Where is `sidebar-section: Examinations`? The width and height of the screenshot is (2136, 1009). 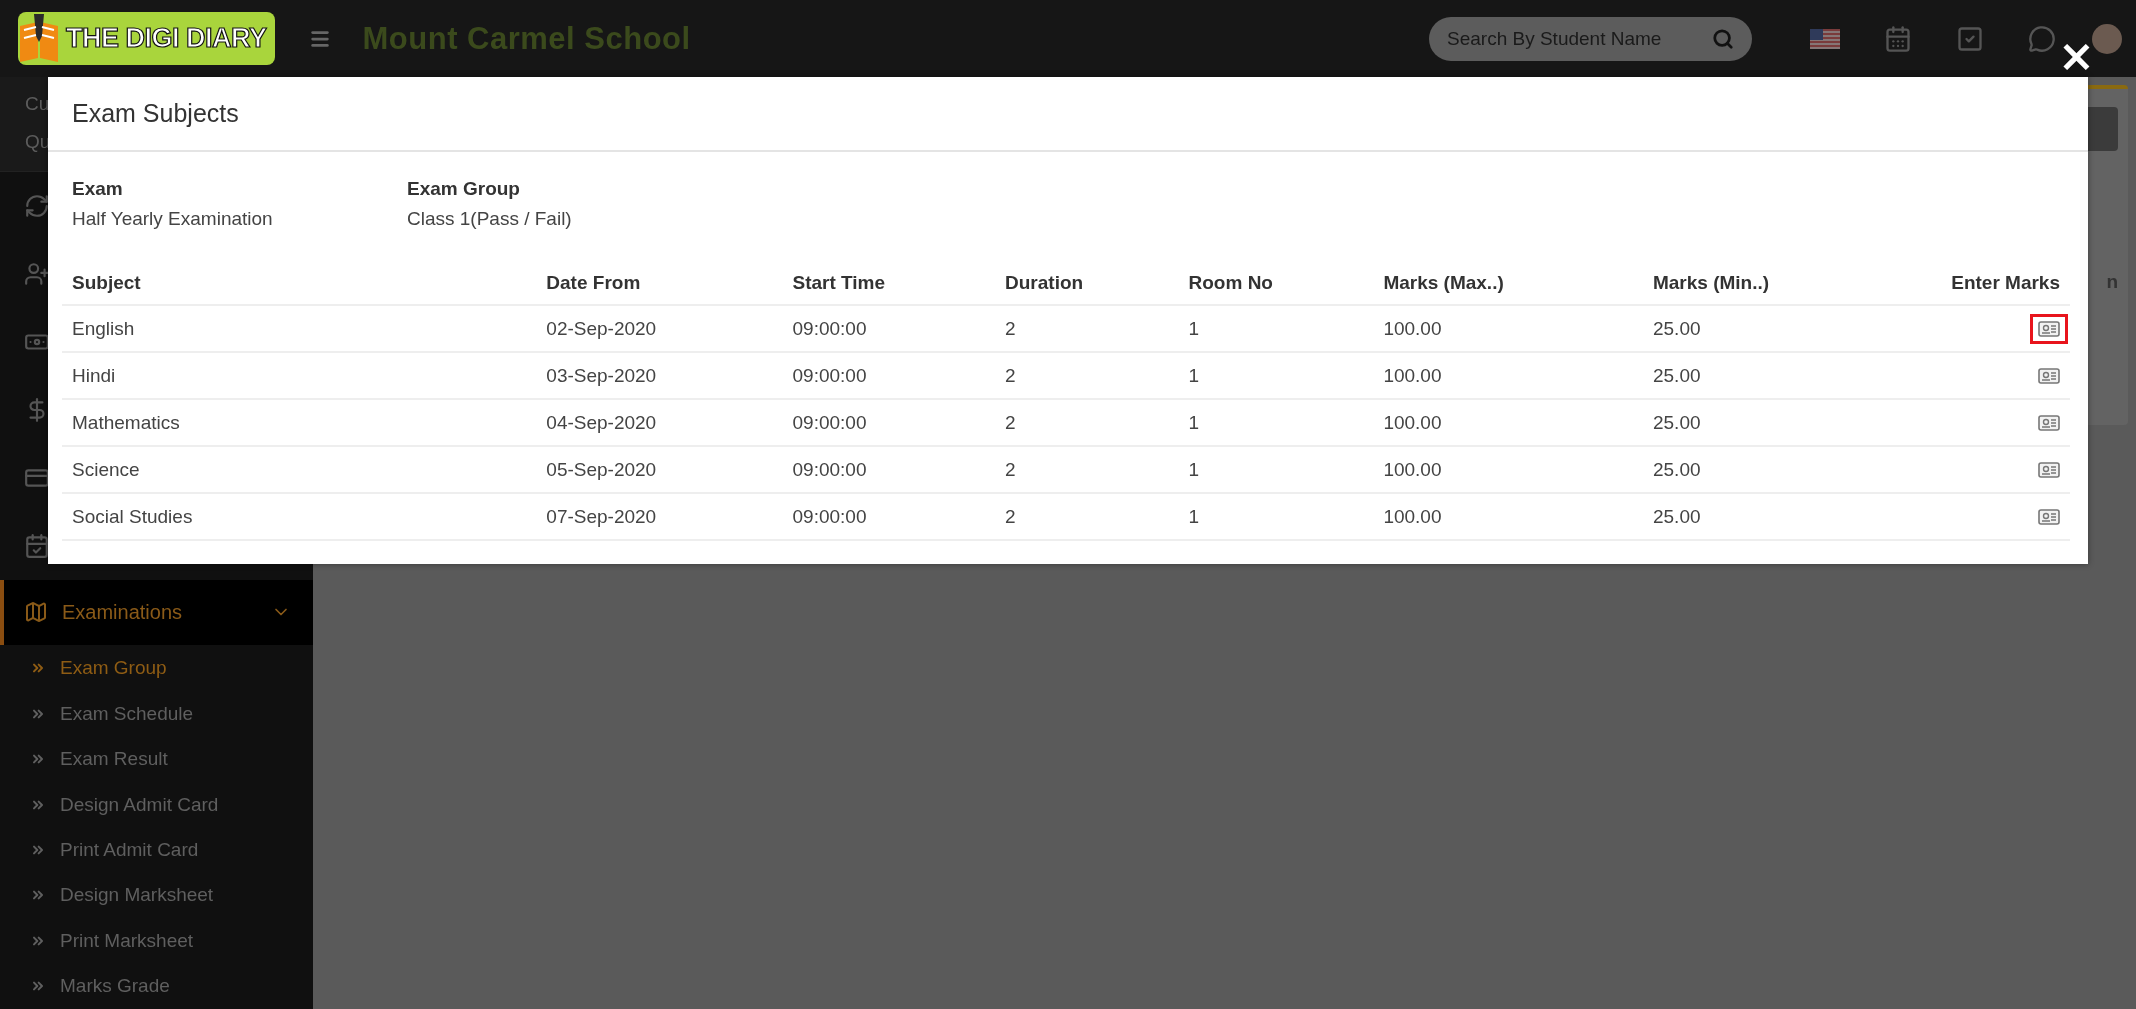 sidebar-section: Examinations is located at coordinates (156, 612).